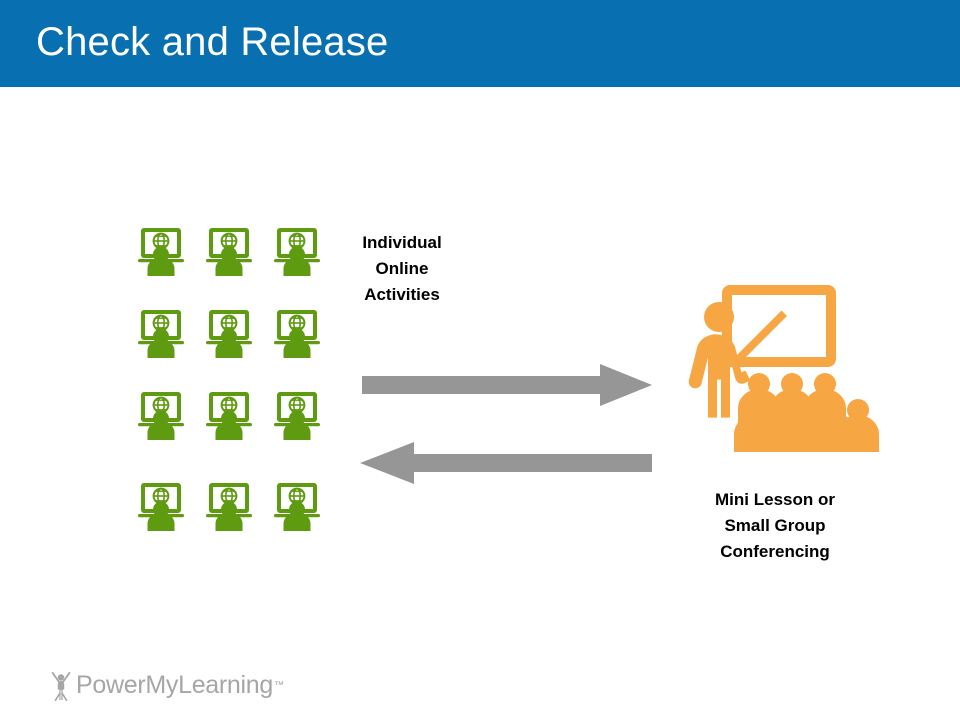 This screenshot has width=960, height=720. Describe the element at coordinates (506, 463) in the screenshot. I see `arrow-left` at that location.